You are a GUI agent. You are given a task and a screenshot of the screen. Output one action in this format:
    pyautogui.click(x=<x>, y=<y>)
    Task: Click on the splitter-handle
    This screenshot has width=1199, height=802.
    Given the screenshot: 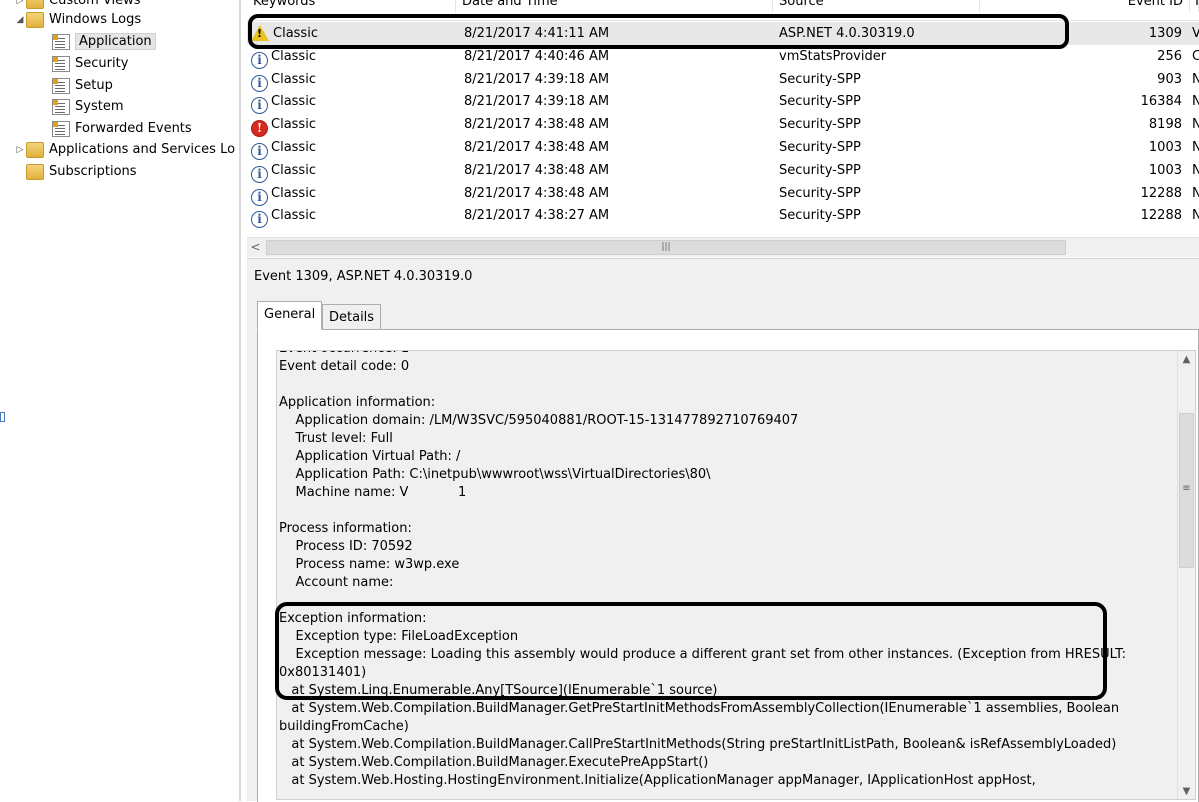 What is the action you would take?
    pyautogui.click(x=2, y=417)
    